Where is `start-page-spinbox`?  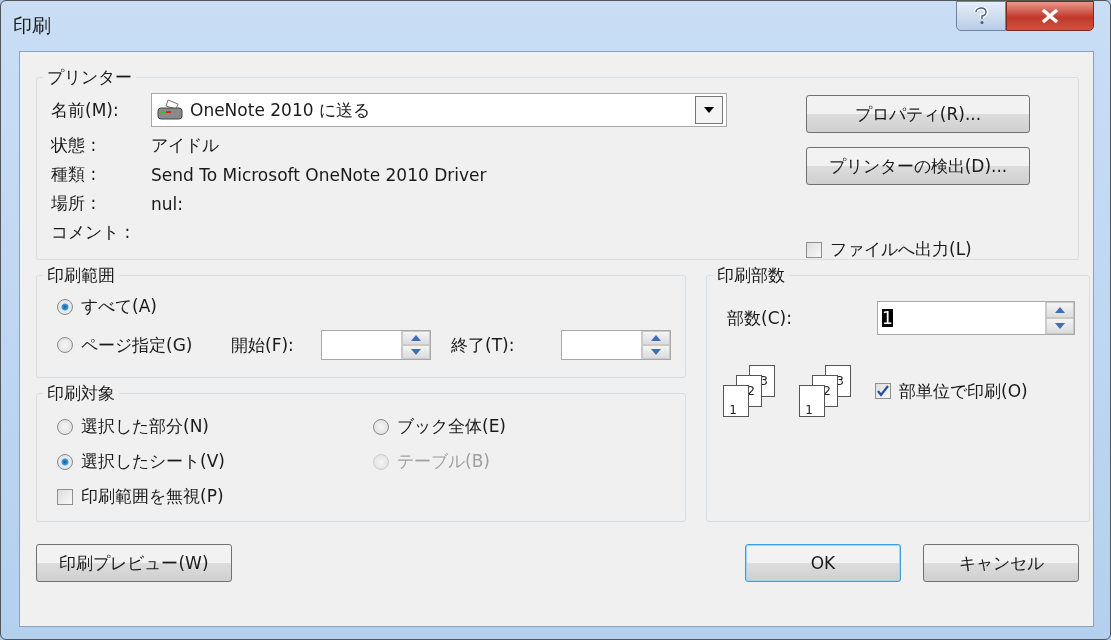
start-page-spinbox is located at coordinates (376, 345).